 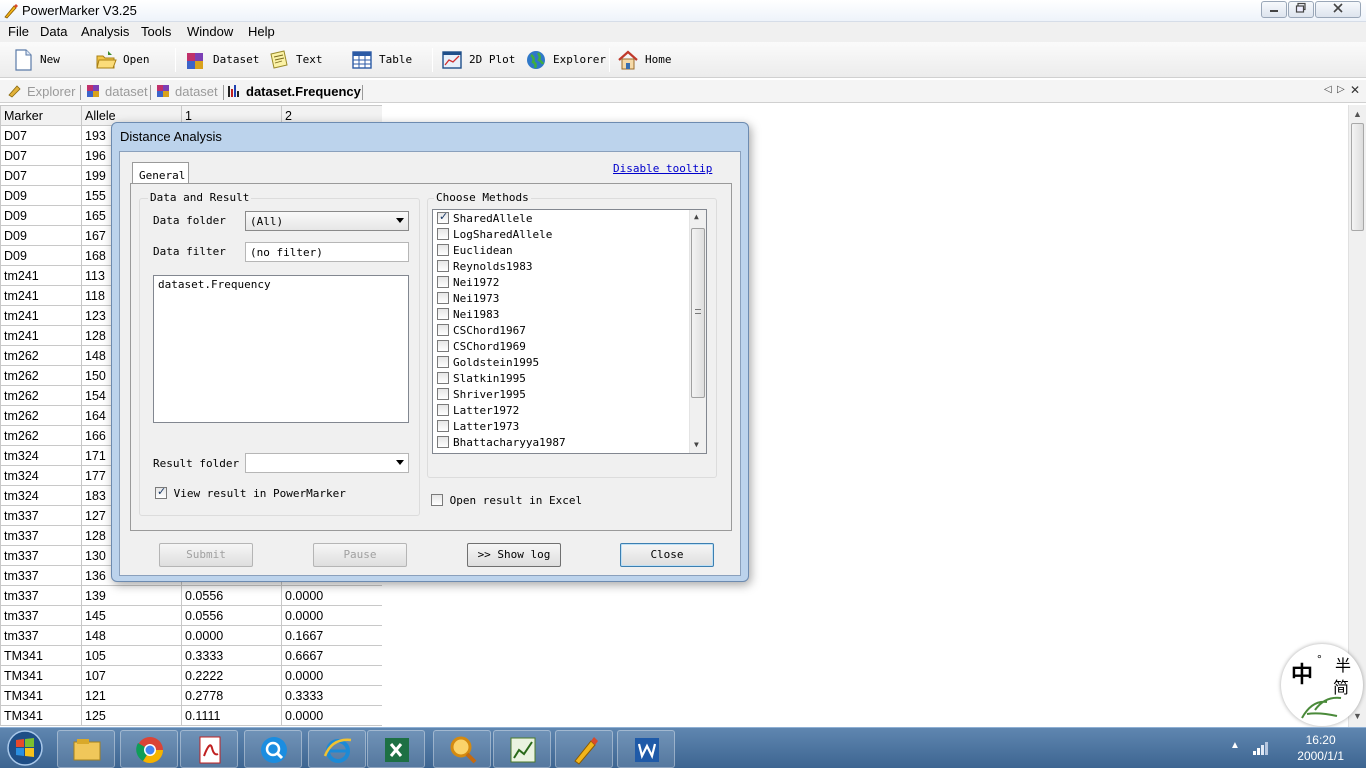 I want to click on pause-button: Pause, so click(x=360, y=555).